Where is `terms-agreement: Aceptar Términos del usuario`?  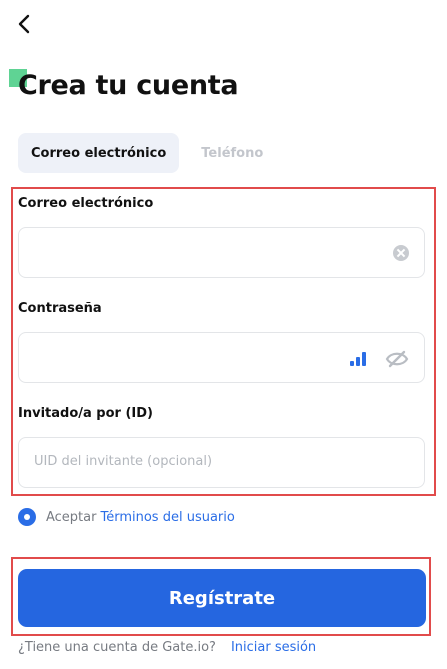
terms-agreement: Aceptar Términos del usuario is located at coordinates (126, 517).